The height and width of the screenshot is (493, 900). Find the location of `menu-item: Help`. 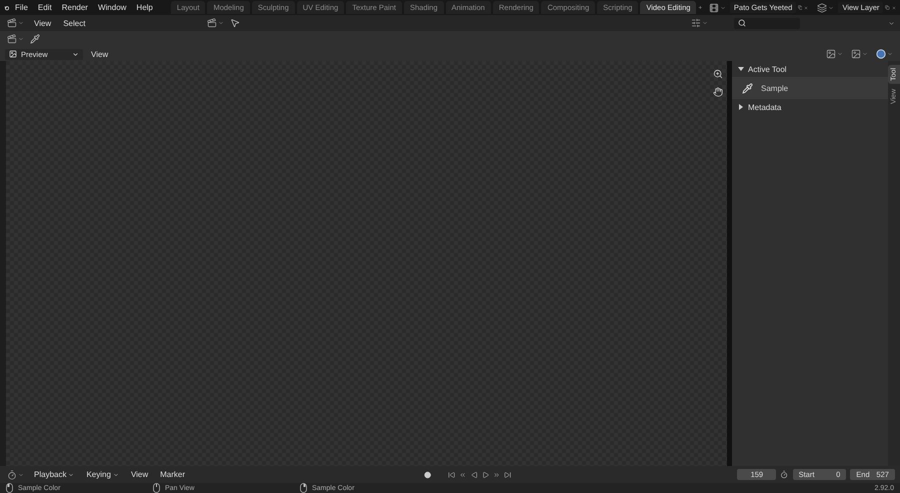

menu-item: Help is located at coordinates (144, 7).